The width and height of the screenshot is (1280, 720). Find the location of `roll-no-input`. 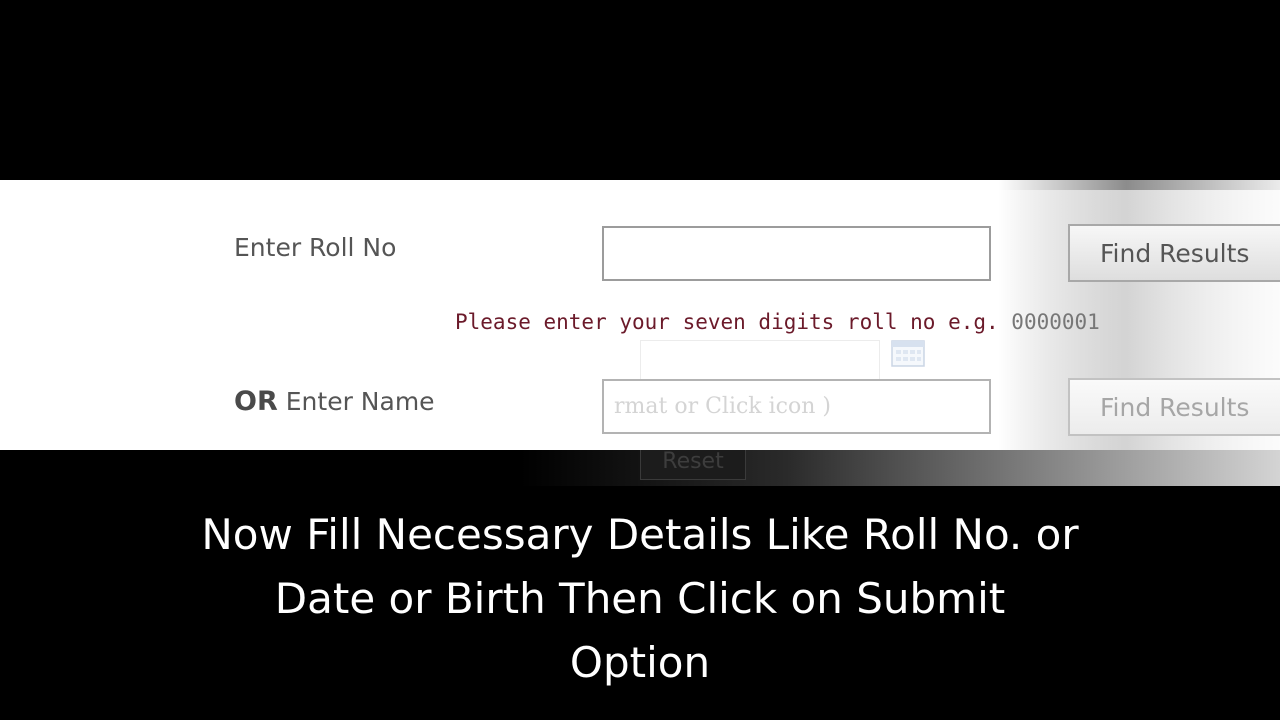

roll-no-input is located at coordinates (796, 253).